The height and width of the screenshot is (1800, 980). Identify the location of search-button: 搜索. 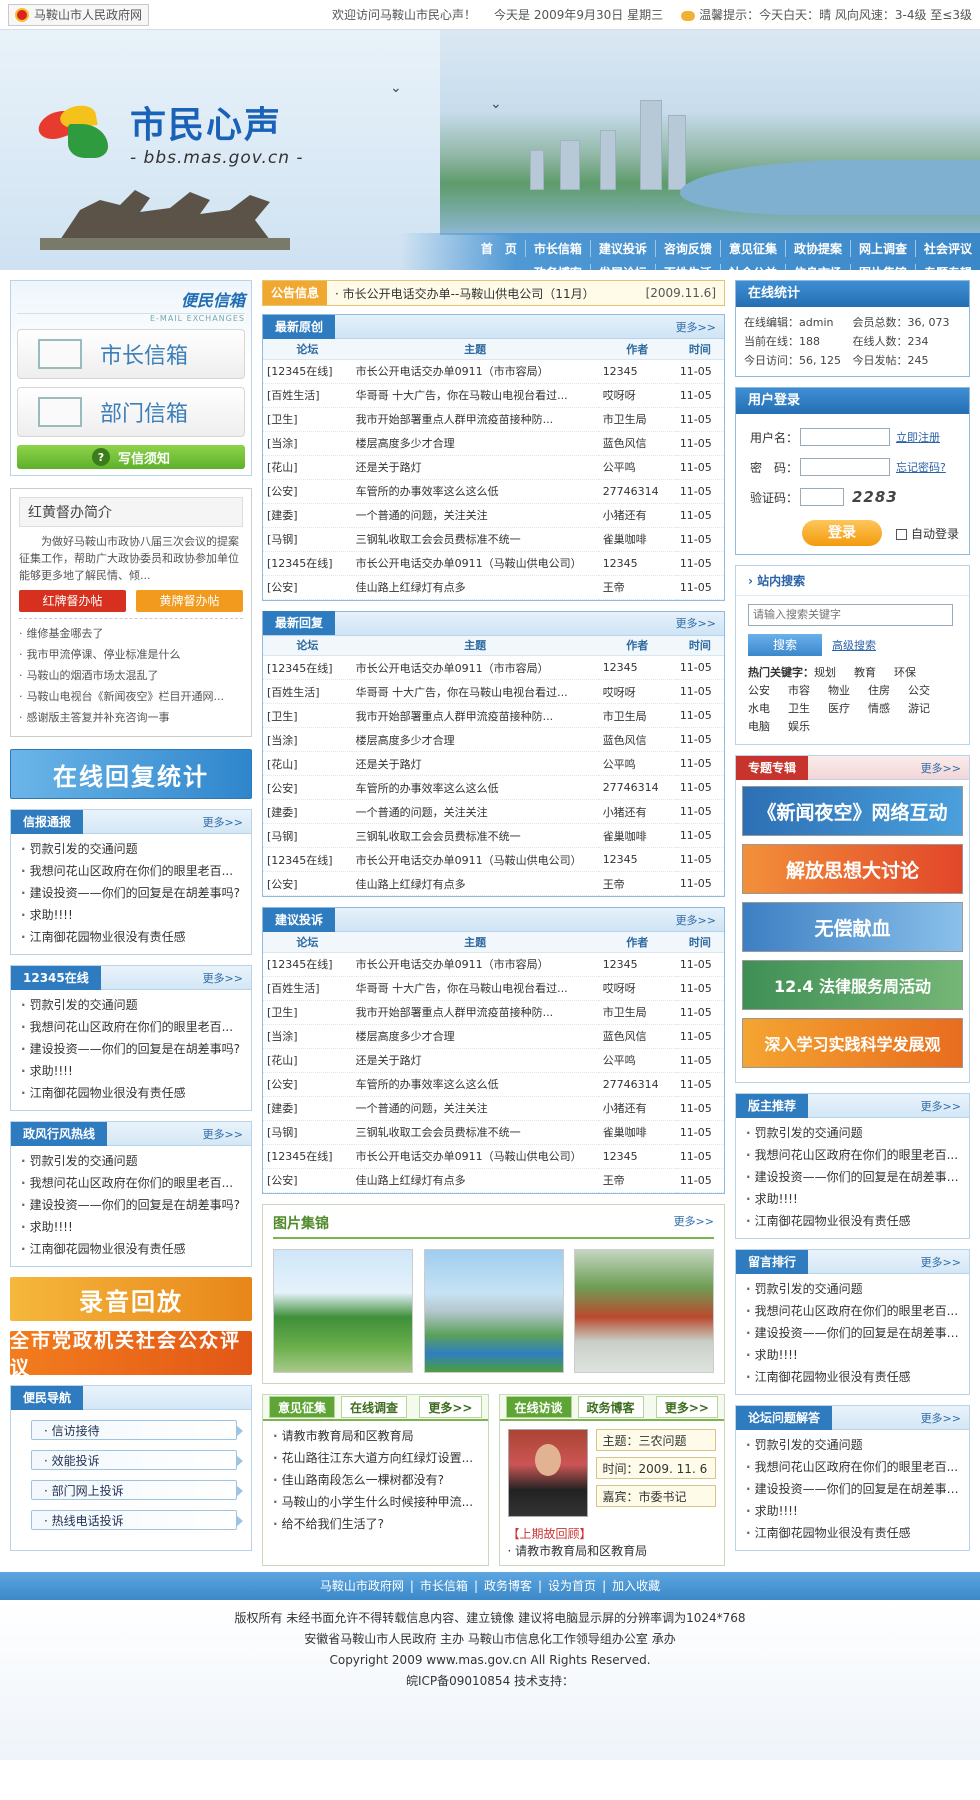
(785, 645).